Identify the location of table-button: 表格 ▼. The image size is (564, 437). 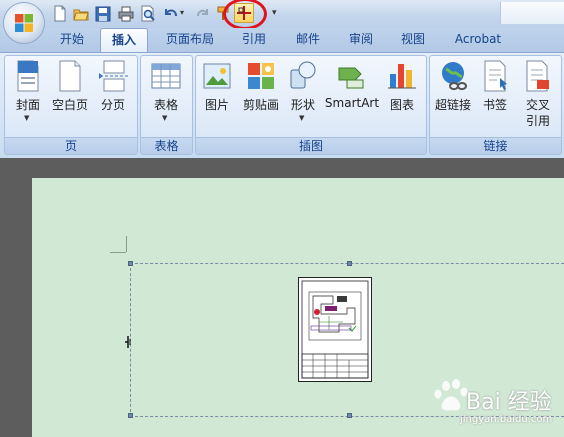
(166, 93).